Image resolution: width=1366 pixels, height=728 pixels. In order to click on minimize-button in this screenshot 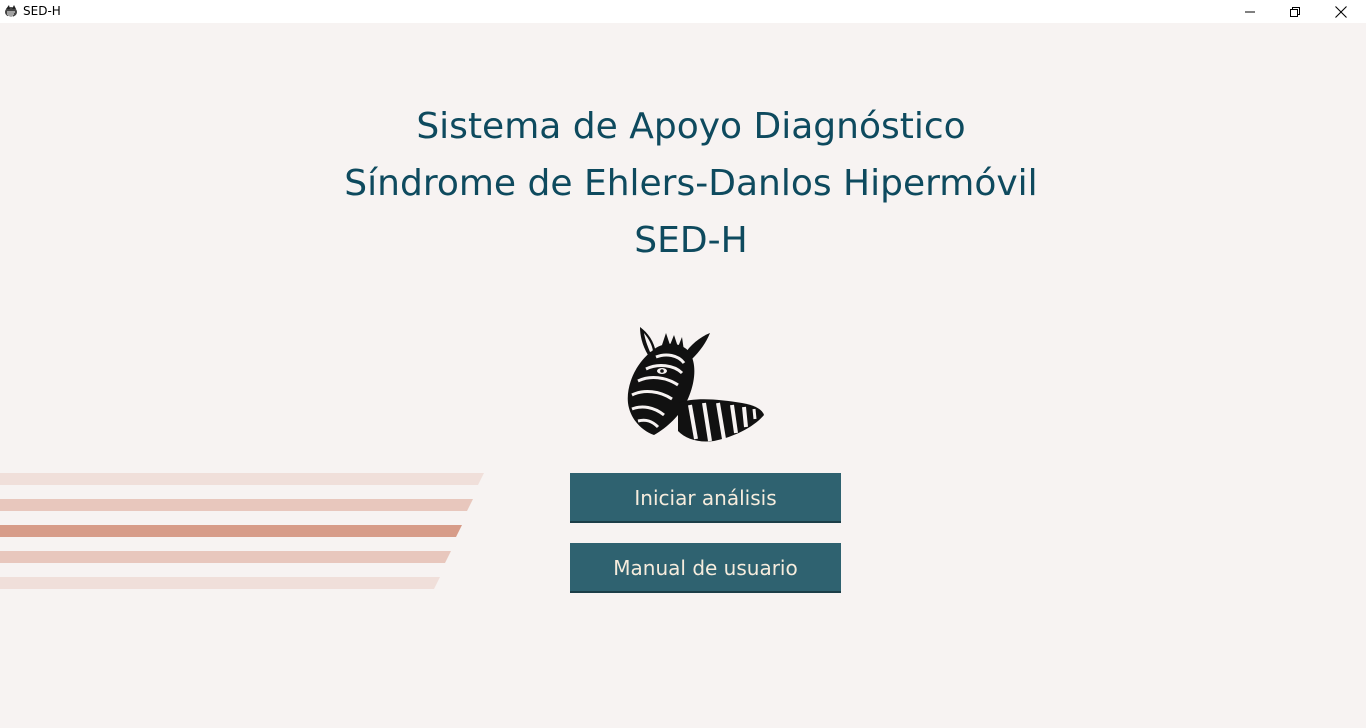, I will do `click(1250, 11)`.